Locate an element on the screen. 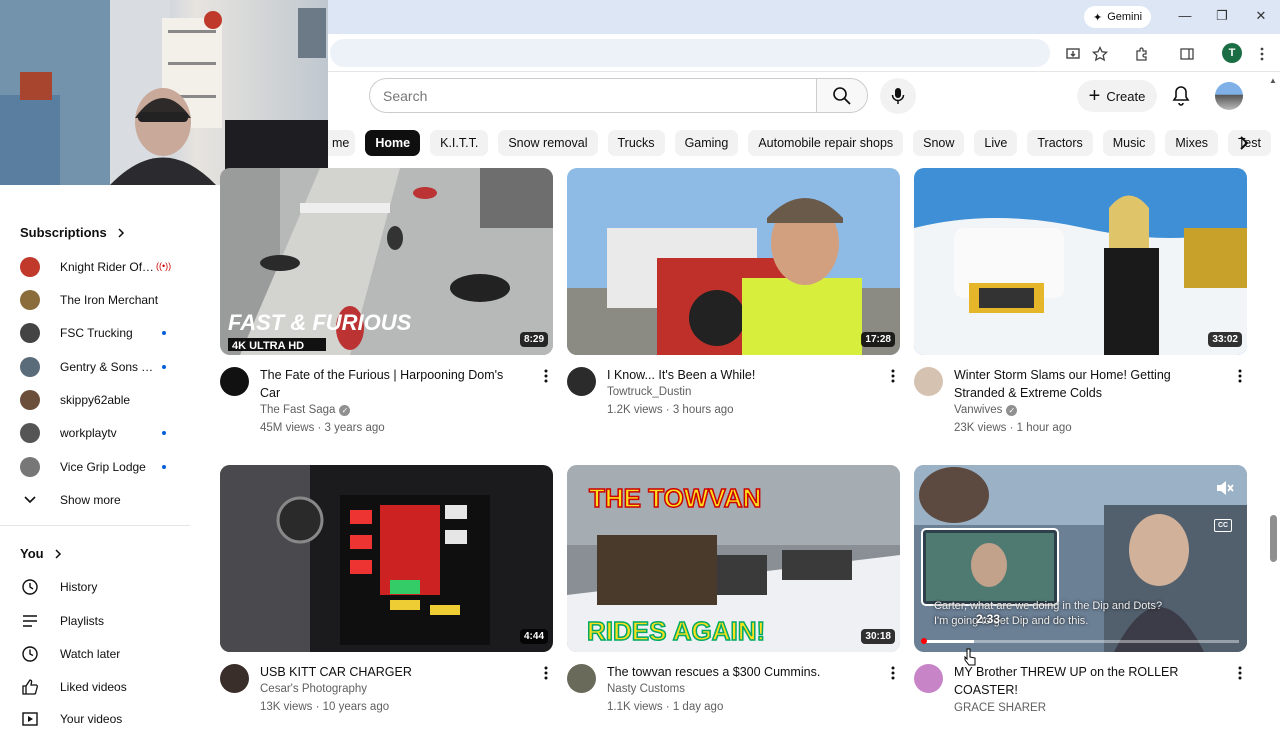  channel-name: GRACE SHARER is located at coordinates (1000, 708).